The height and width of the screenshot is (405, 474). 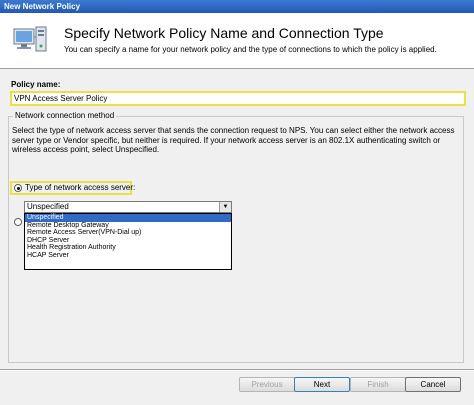 What do you see at coordinates (18, 222) in the screenshot?
I see `radio-vendor-specific` at bounding box center [18, 222].